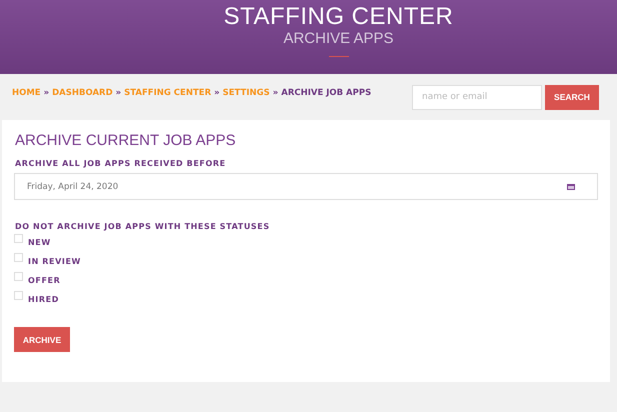 The width and height of the screenshot is (617, 412). I want to click on breadcrumb-link: HOME, so click(26, 93).